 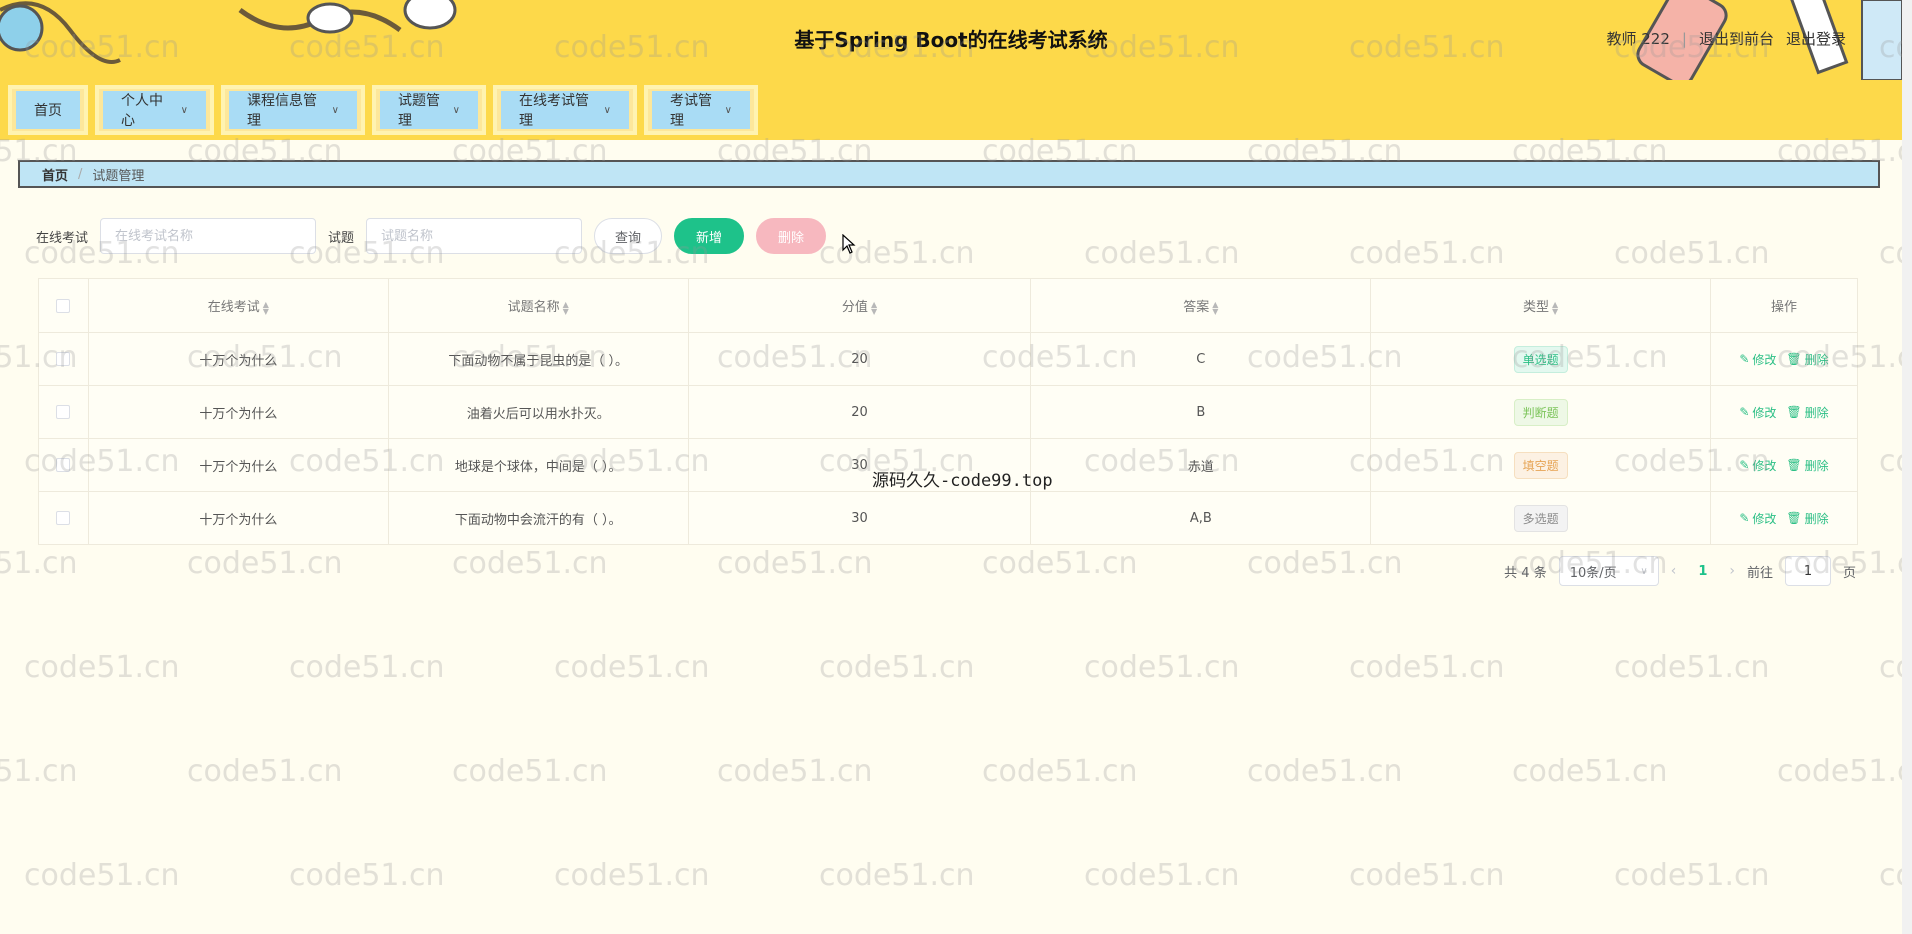 I want to click on nav-item-label: 考试管理, so click(x=691, y=111).